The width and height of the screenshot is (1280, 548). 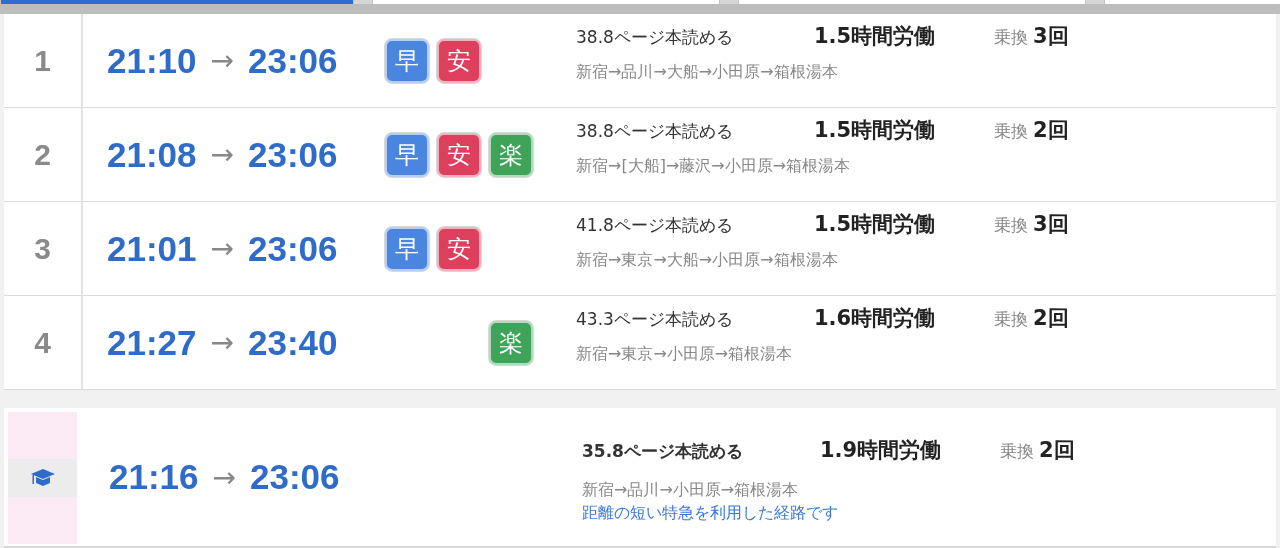 What do you see at coordinates (685, 354) in the screenshot?
I see `route-path: 新宿→東京→小田原→箱根湯本` at bounding box center [685, 354].